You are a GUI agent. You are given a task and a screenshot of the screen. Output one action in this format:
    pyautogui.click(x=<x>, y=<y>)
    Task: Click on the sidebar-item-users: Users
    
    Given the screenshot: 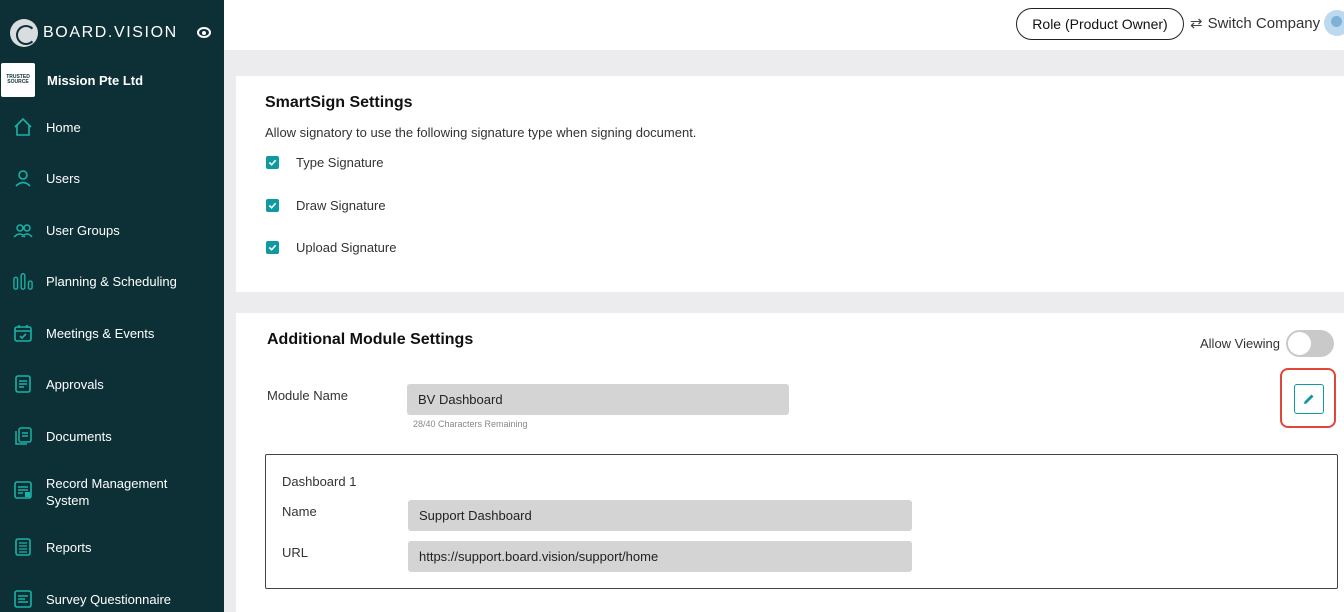 What is the action you would take?
    pyautogui.click(x=112, y=178)
    